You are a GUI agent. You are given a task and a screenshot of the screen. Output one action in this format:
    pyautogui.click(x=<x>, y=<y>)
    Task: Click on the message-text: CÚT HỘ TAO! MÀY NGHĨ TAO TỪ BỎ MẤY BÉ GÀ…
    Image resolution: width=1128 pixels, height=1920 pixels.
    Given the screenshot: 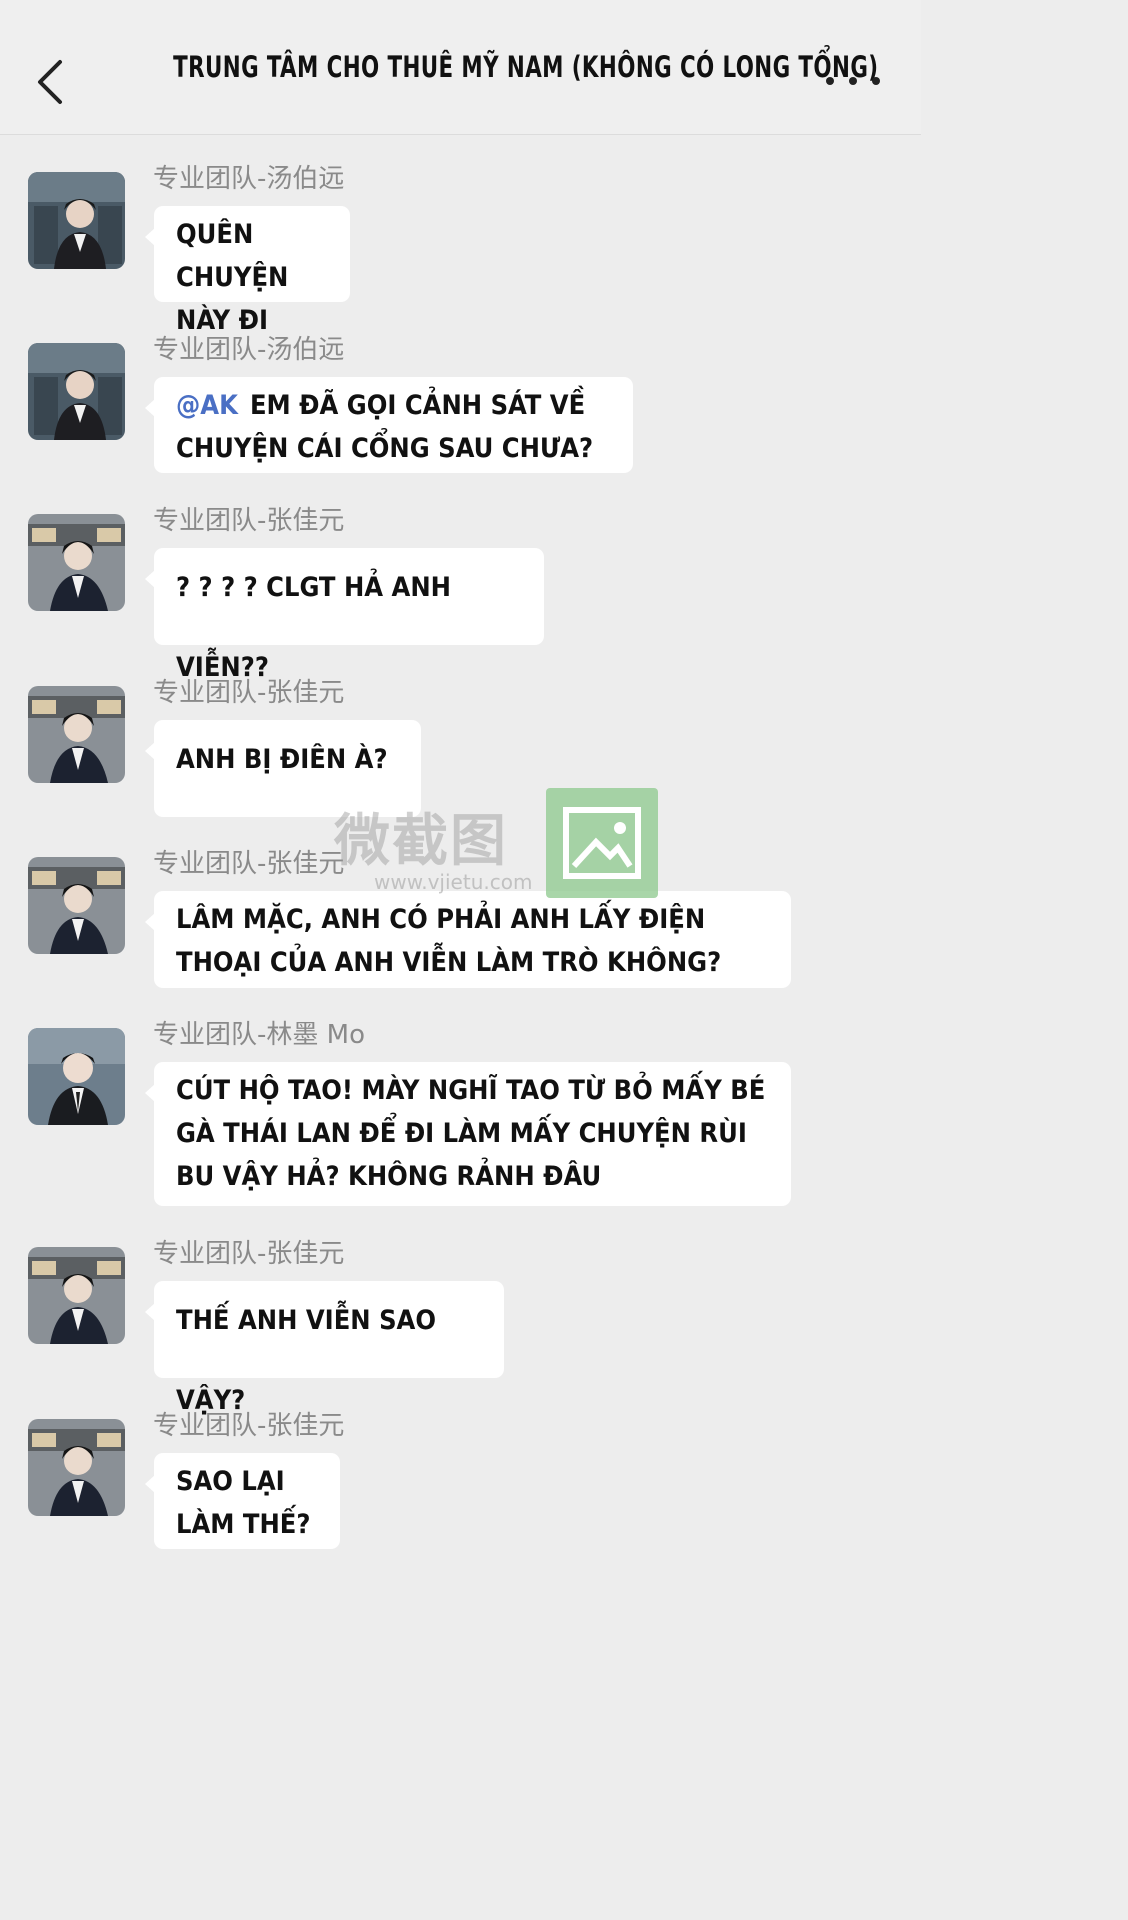 What is the action you would take?
    pyautogui.click(x=471, y=1133)
    